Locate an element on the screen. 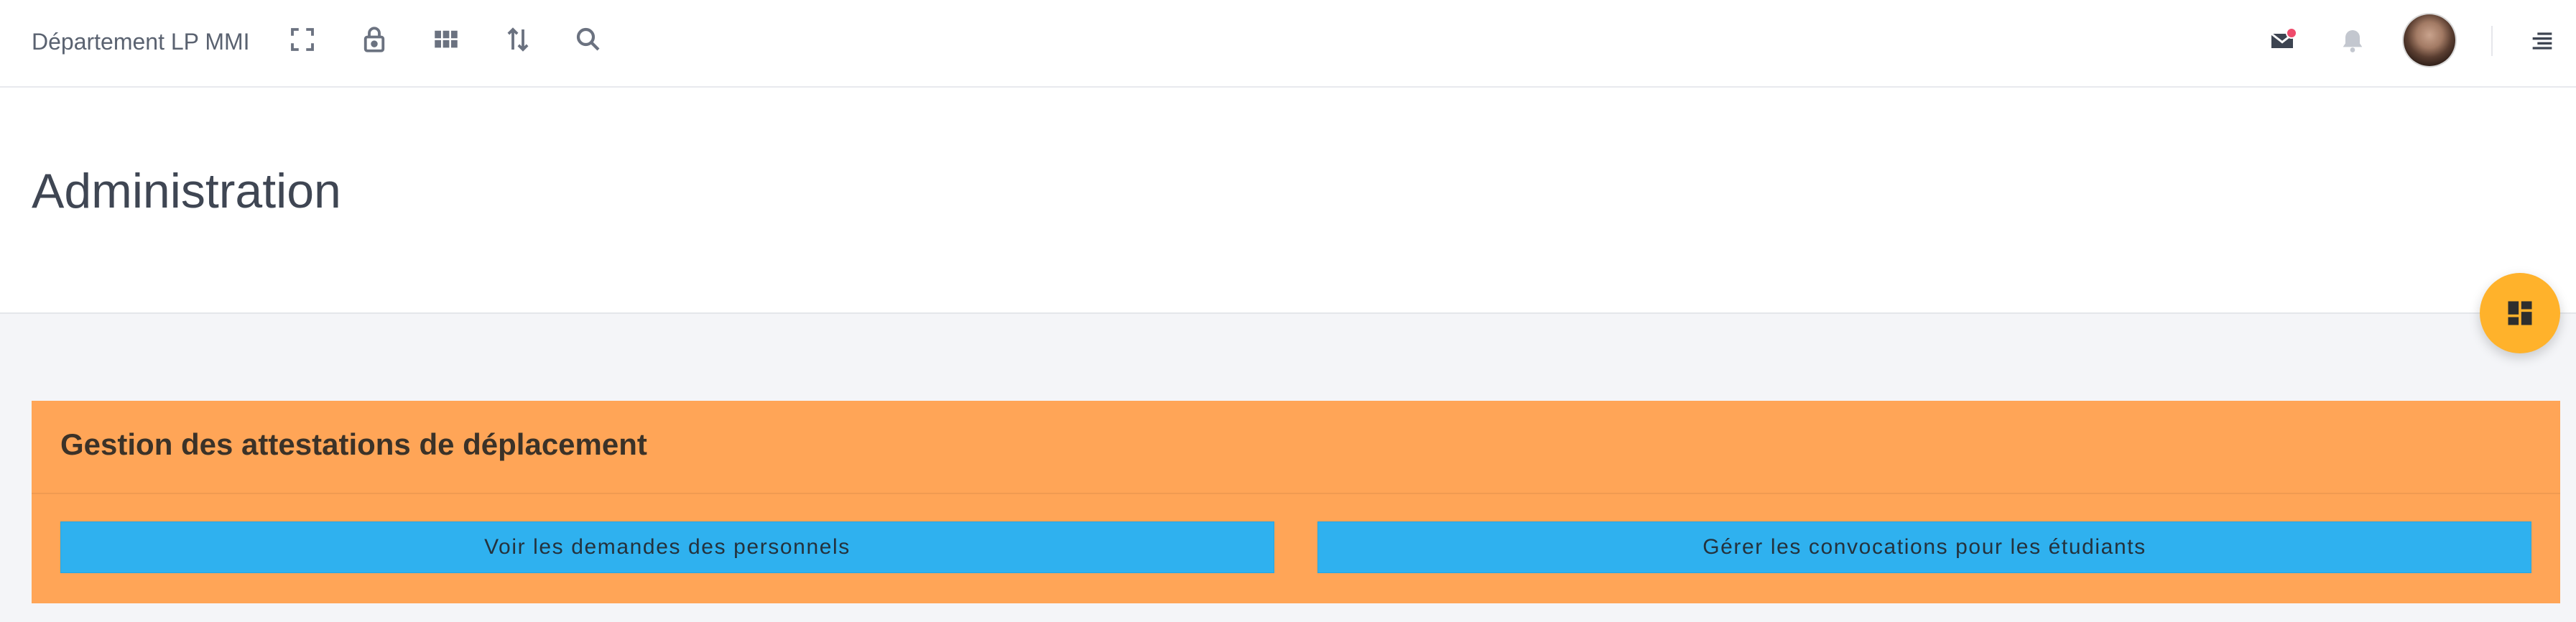  top-navbar: Département LP MMI is located at coordinates (1288, 44).